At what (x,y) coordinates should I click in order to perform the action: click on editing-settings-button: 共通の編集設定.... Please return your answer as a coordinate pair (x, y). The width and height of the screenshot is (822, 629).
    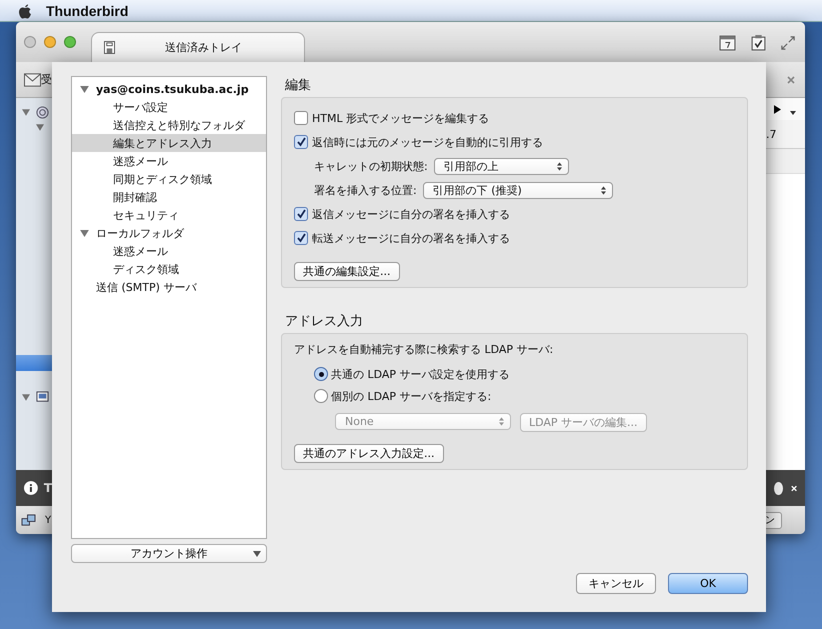
    Looking at the image, I should click on (347, 271).